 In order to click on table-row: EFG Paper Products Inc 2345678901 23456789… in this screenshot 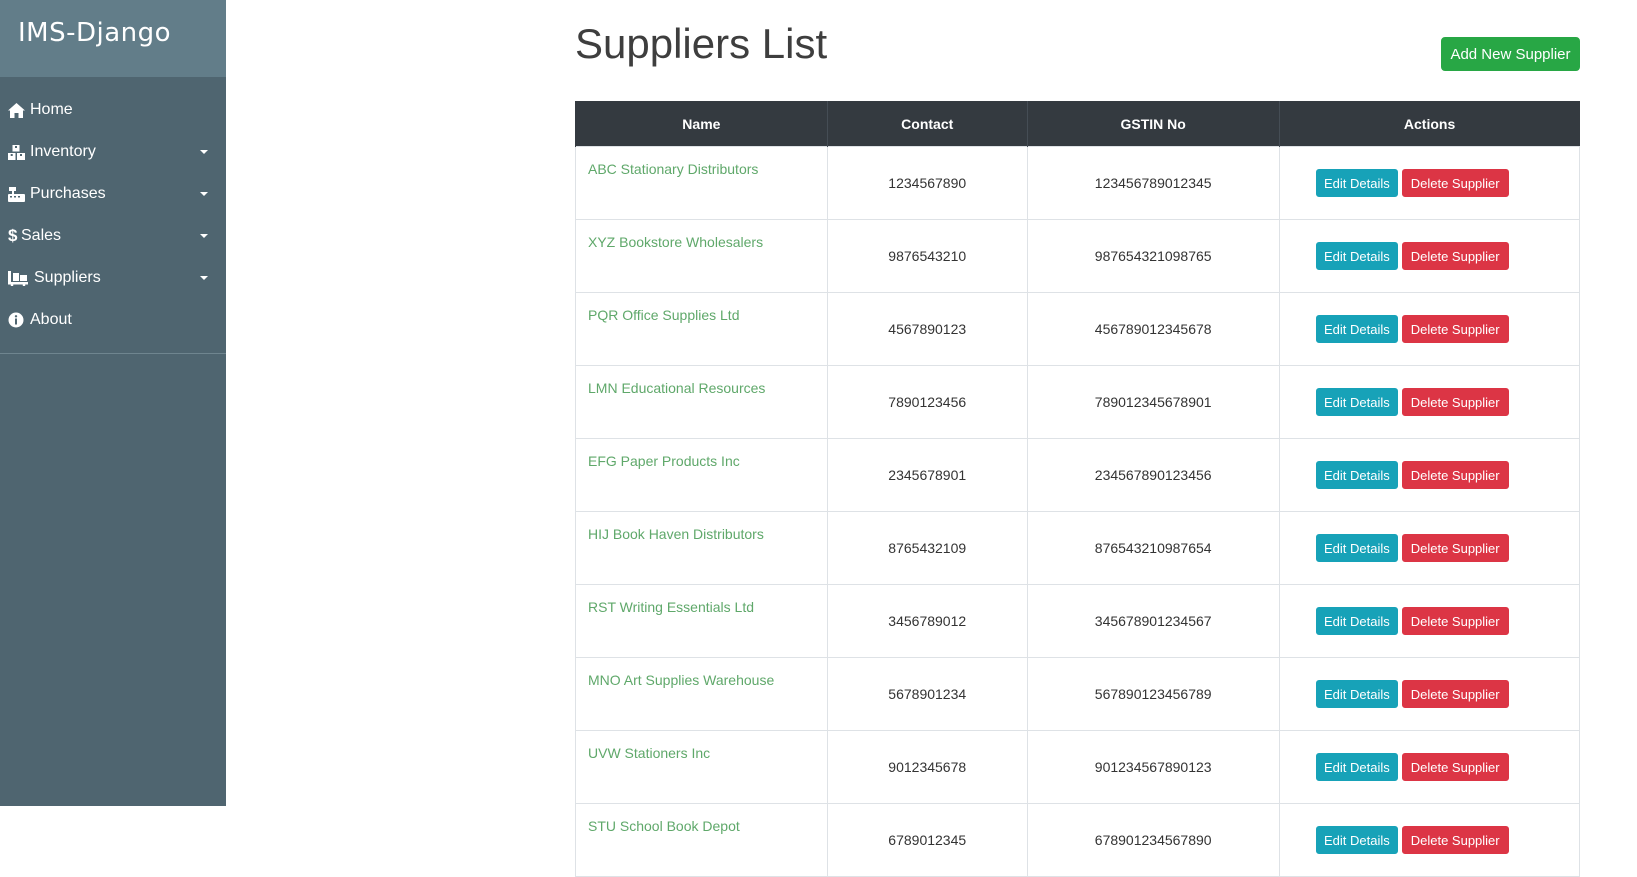, I will do `click(1078, 475)`.